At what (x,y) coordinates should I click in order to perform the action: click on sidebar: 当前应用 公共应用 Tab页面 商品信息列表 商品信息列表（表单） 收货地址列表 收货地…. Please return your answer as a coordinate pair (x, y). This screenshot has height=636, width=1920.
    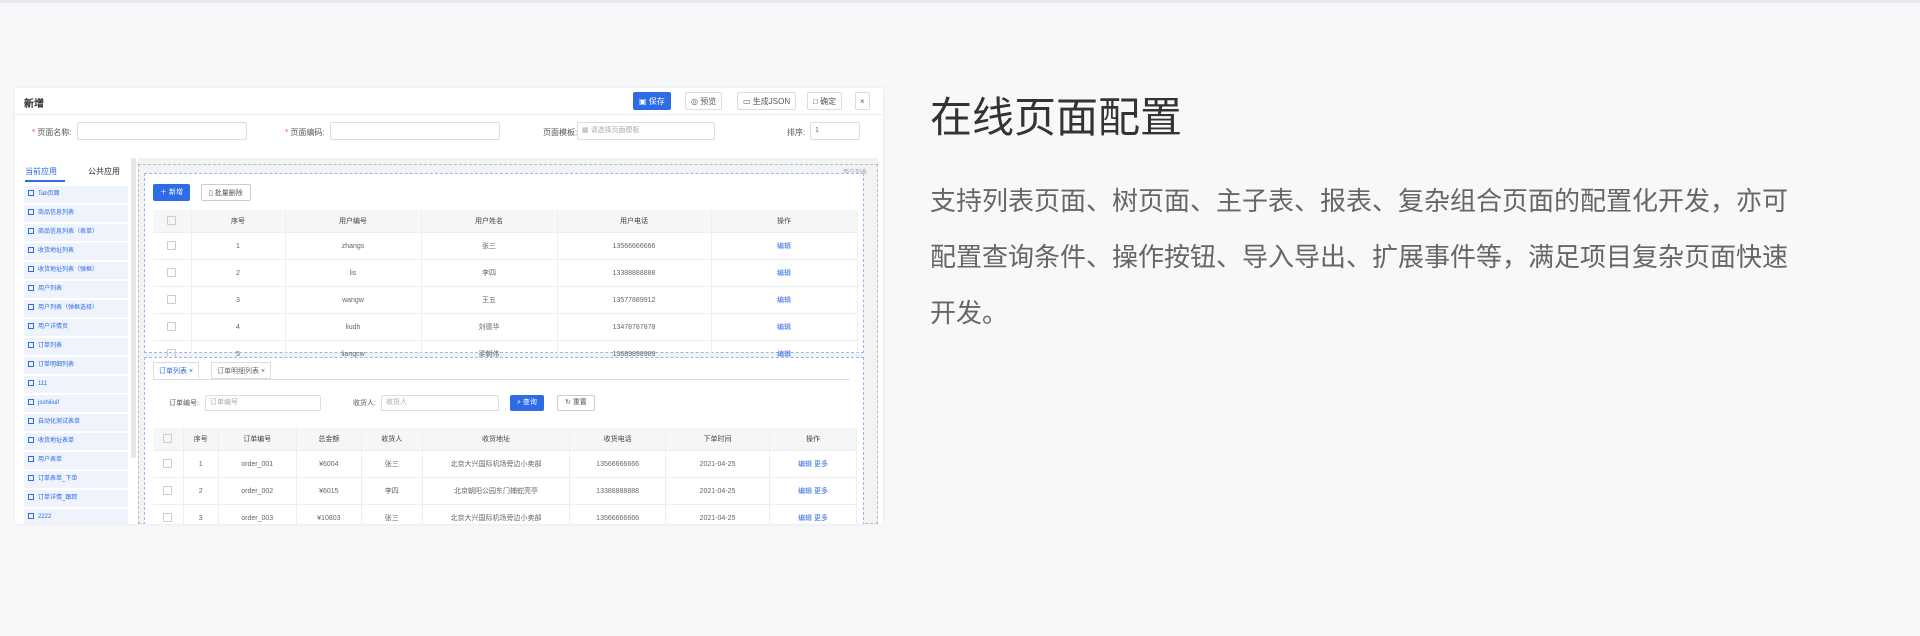
    Looking at the image, I should click on (73, 341).